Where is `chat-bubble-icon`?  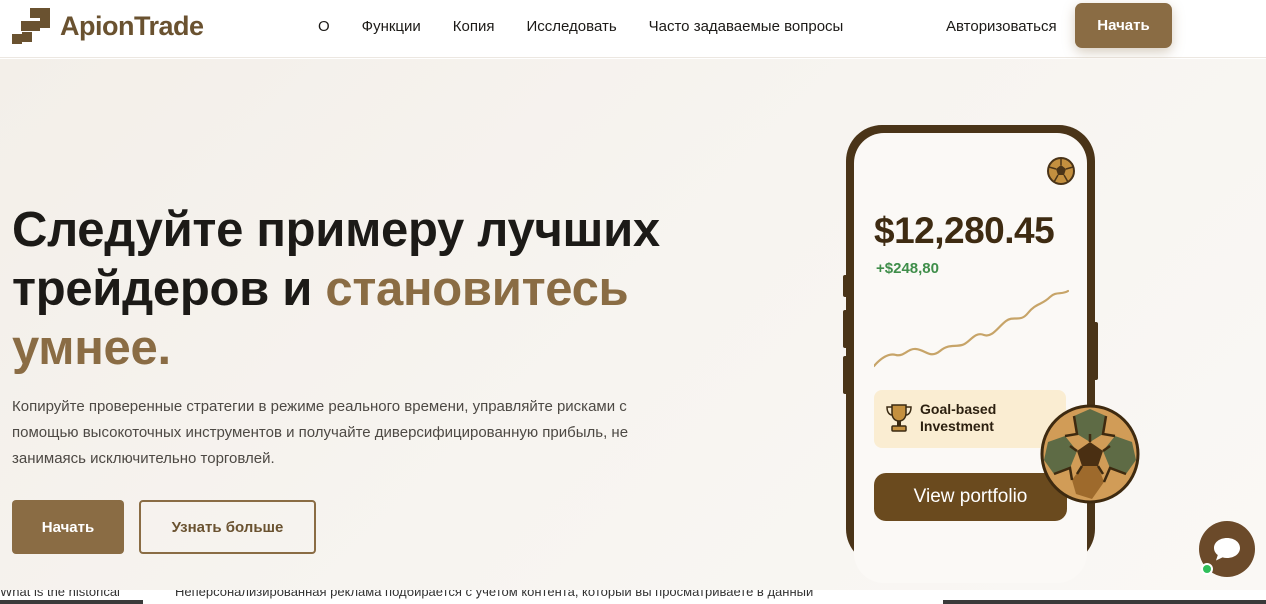 chat-bubble-icon is located at coordinates (1227, 549).